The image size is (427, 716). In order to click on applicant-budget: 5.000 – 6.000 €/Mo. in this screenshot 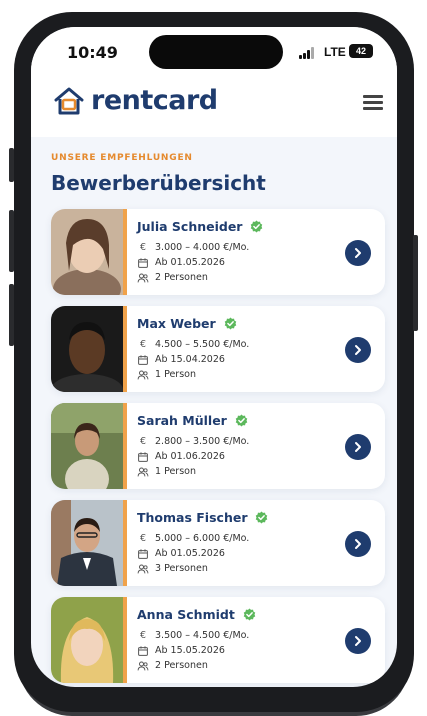, I will do `click(202, 538)`.